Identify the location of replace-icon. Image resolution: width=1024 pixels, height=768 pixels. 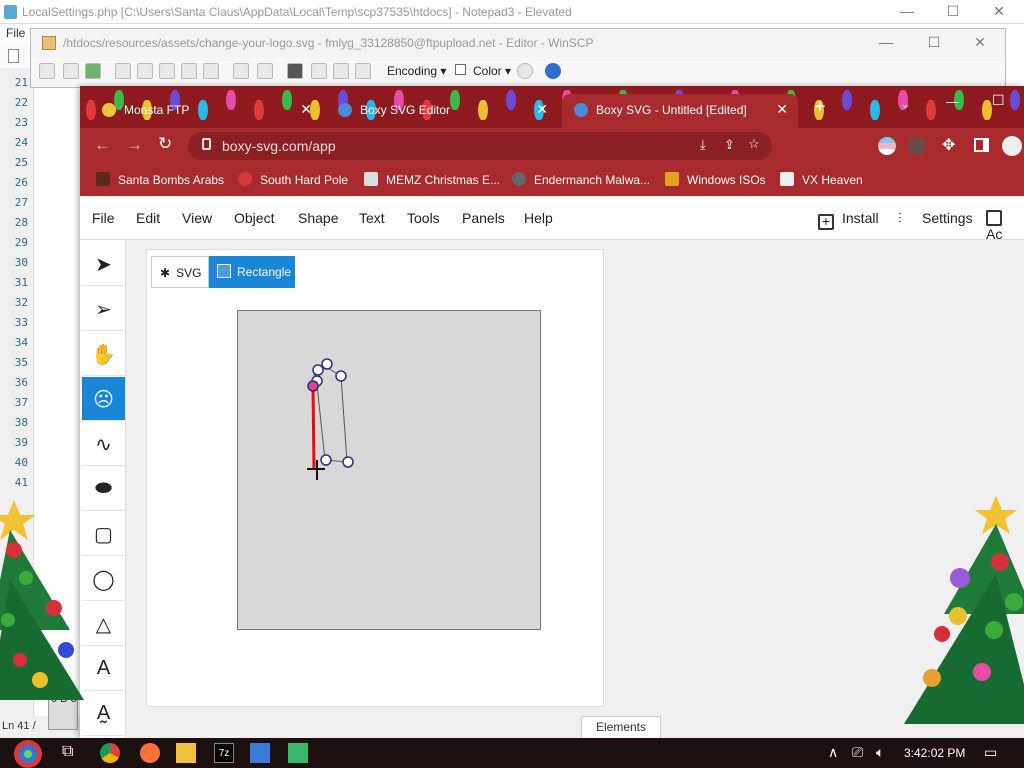
(319, 71).